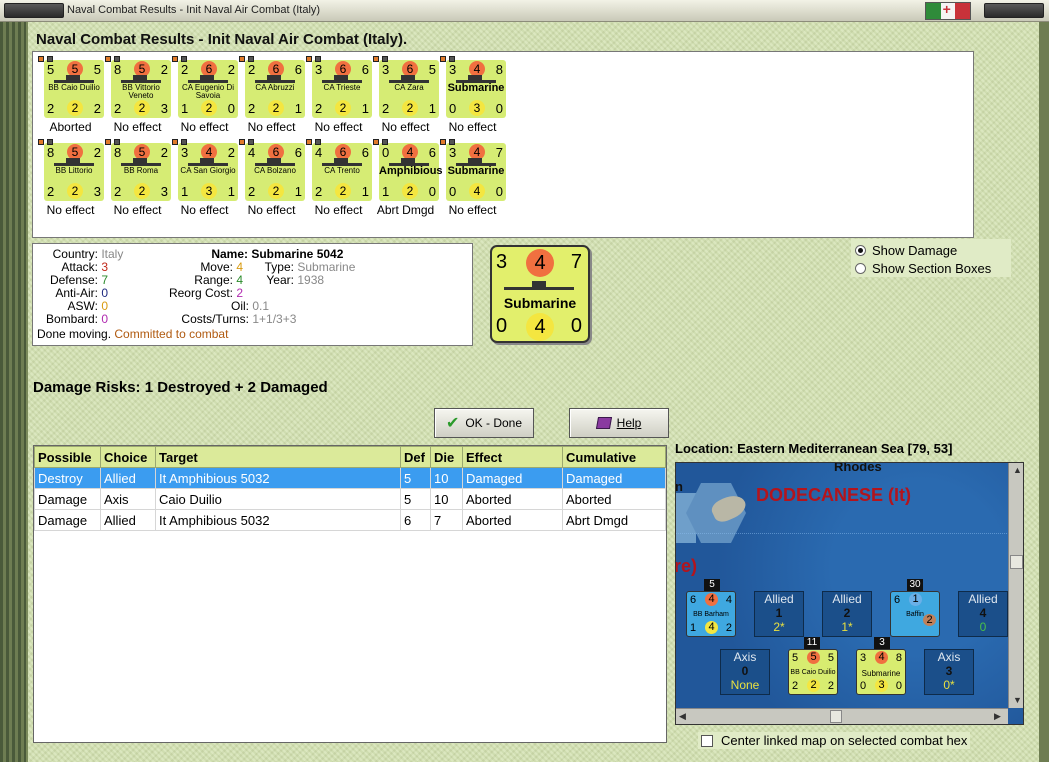 This screenshot has width=1049, height=762. I want to click on map-tile-axis-0: Axis 0 None, so click(745, 672).